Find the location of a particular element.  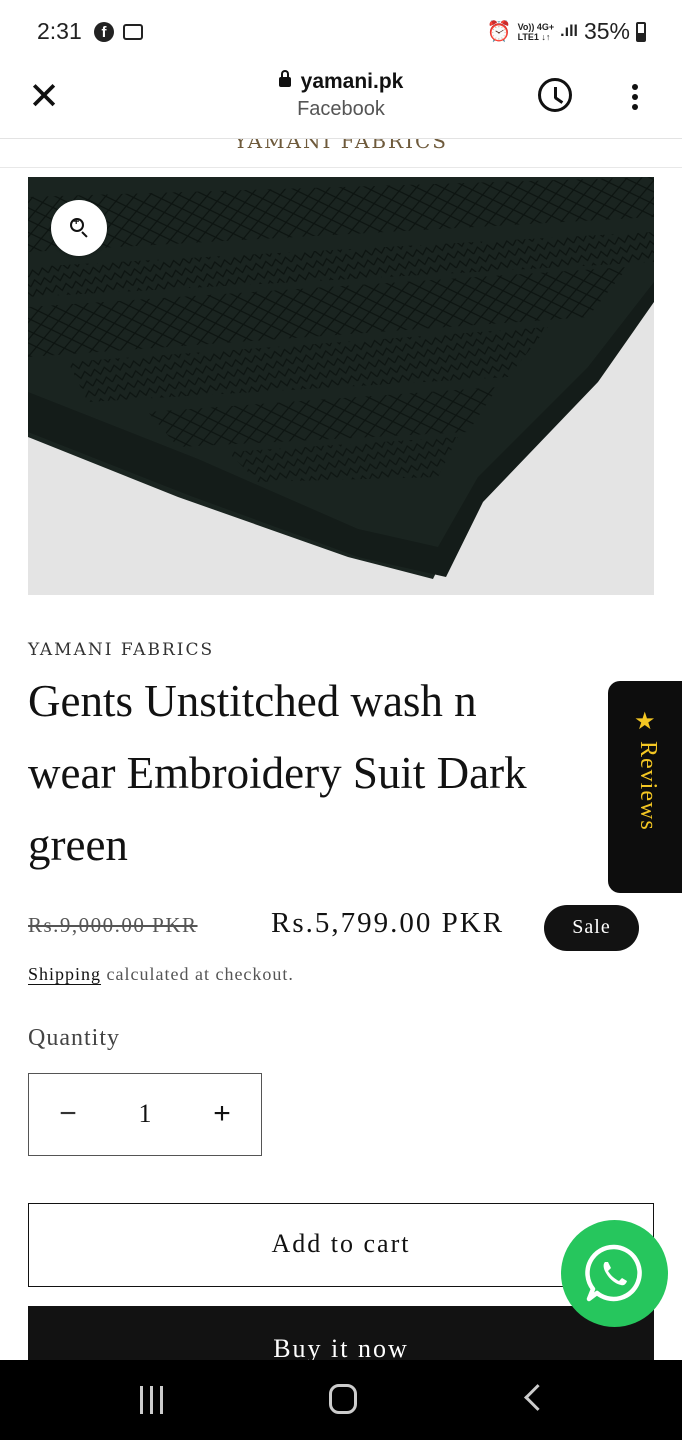

lock-icon is located at coordinates (284, 78).